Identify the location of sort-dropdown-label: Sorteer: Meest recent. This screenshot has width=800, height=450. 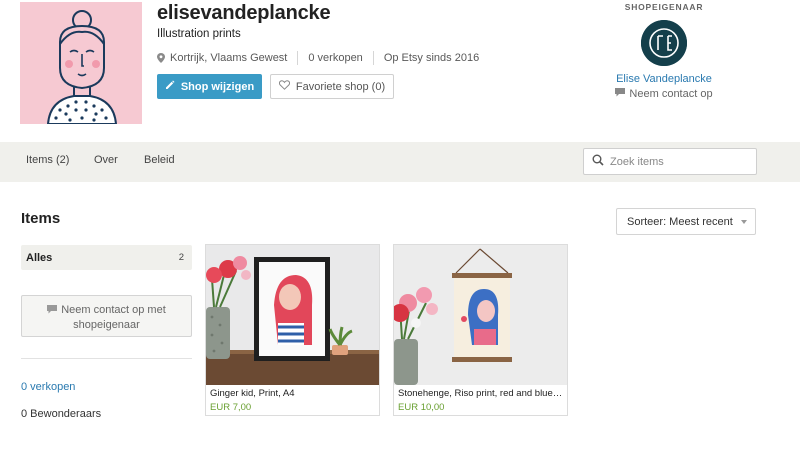
(680, 221).